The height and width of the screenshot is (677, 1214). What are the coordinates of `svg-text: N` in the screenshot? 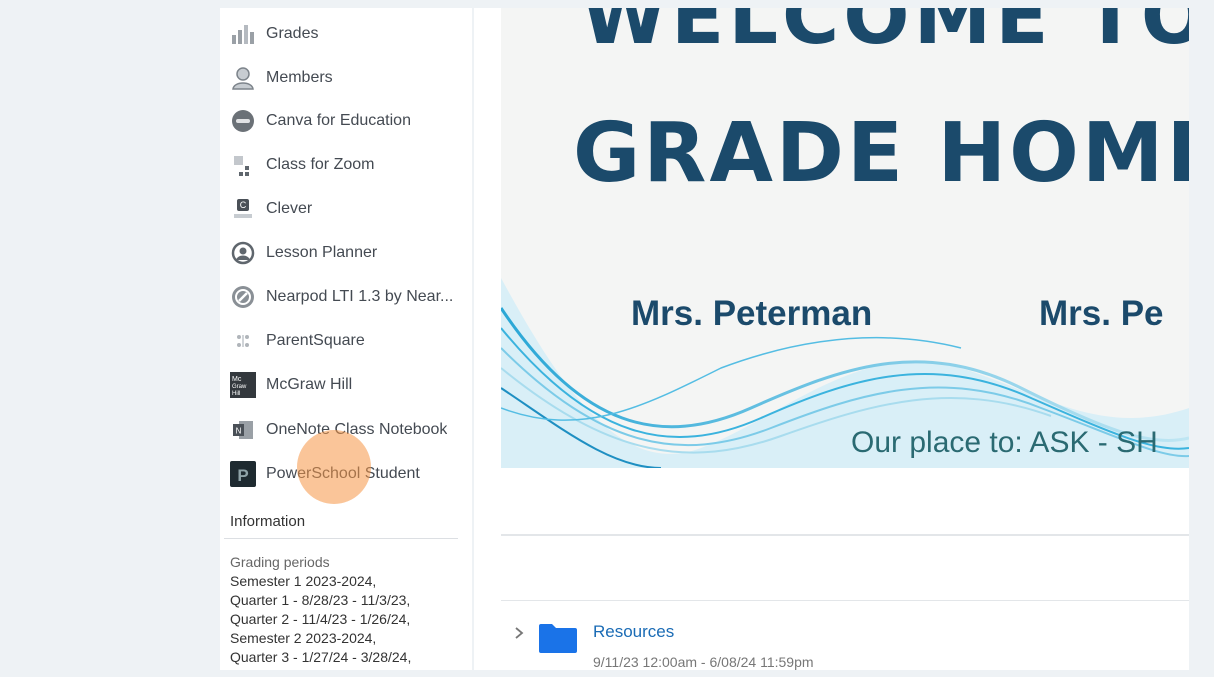 It's located at (239, 431).